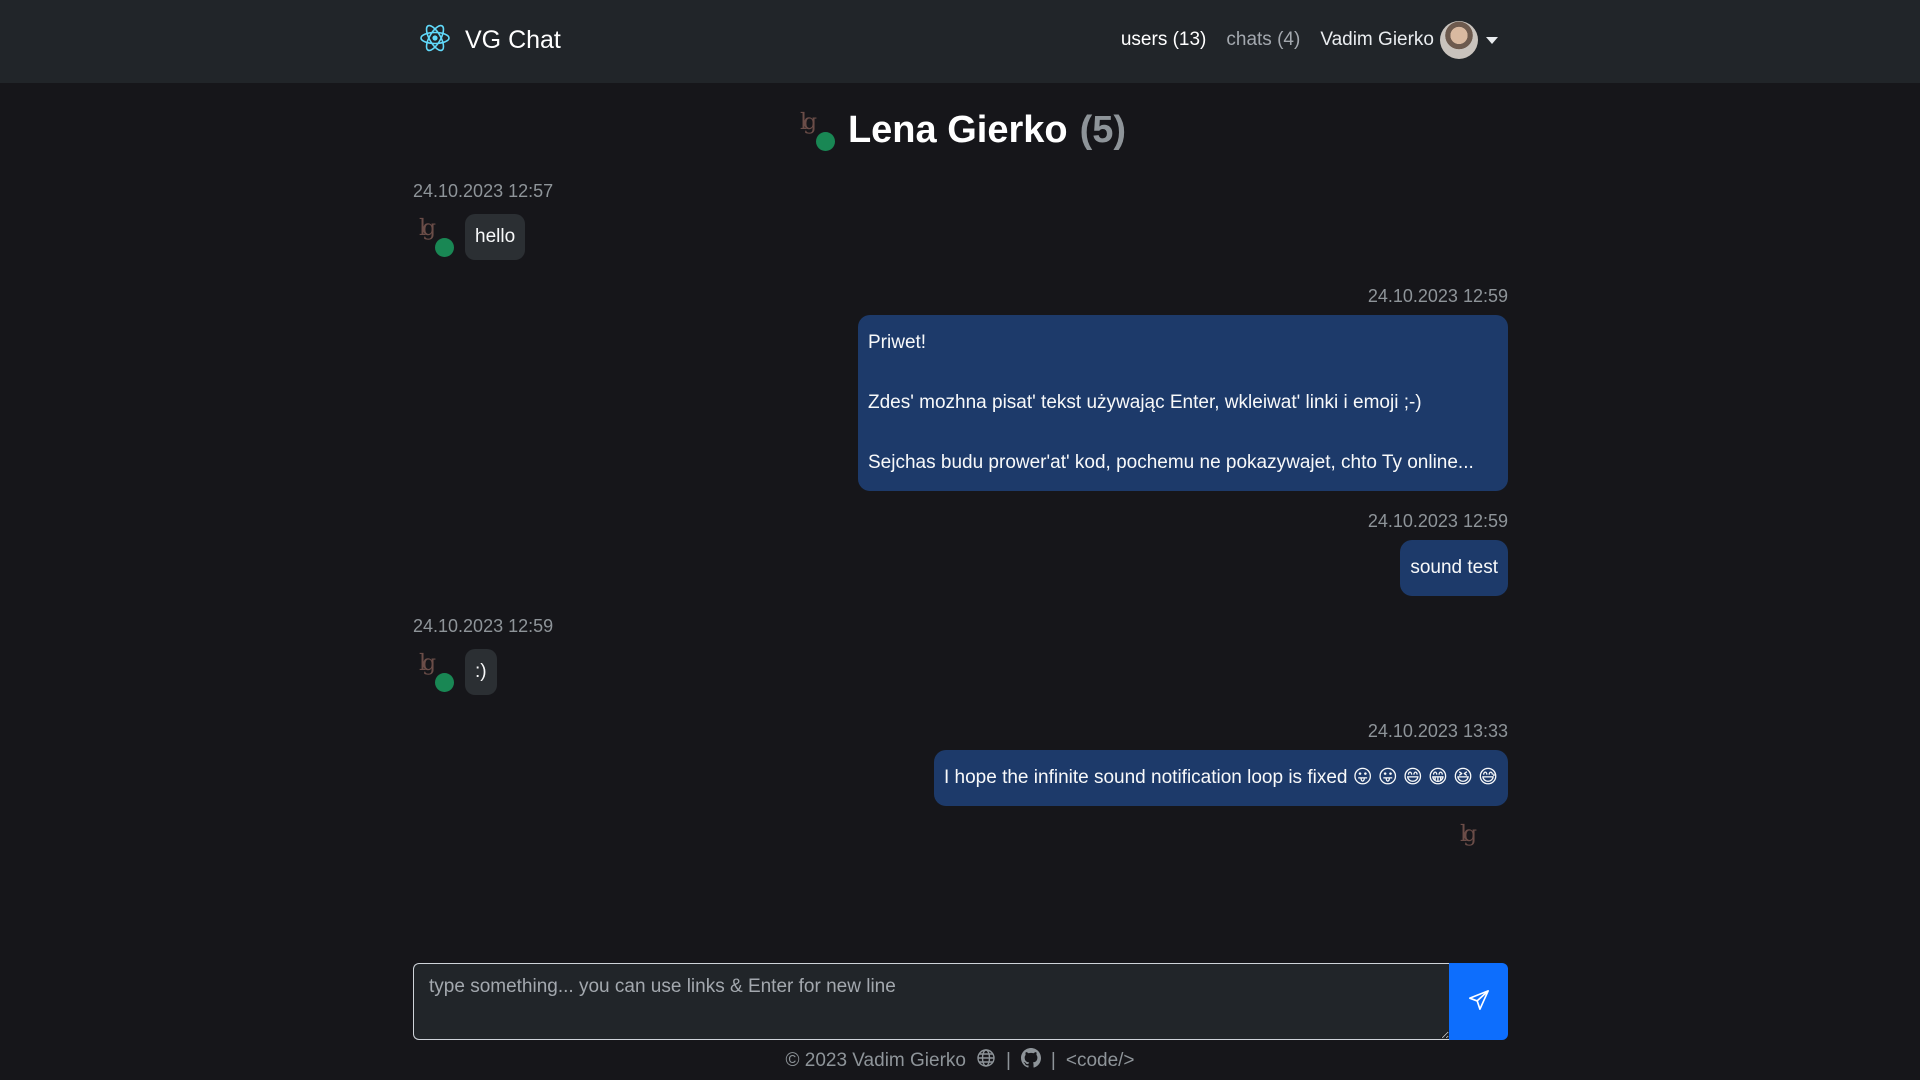 Image resolution: width=1920 pixels, height=1080 pixels. I want to click on message-composer, so click(960, 1001).